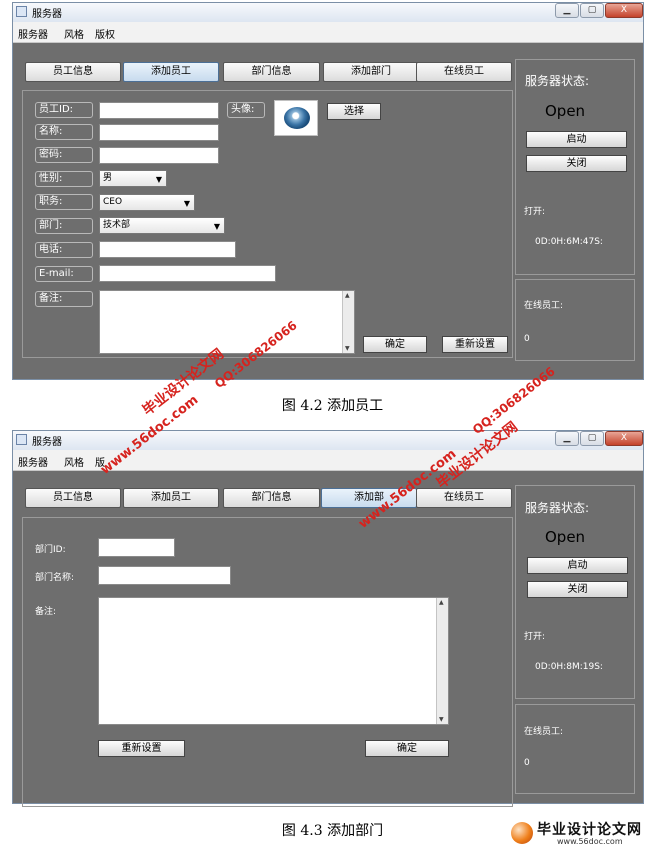 The height and width of the screenshot is (852, 665). I want to click on label-gender: 性别:, so click(64, 179).